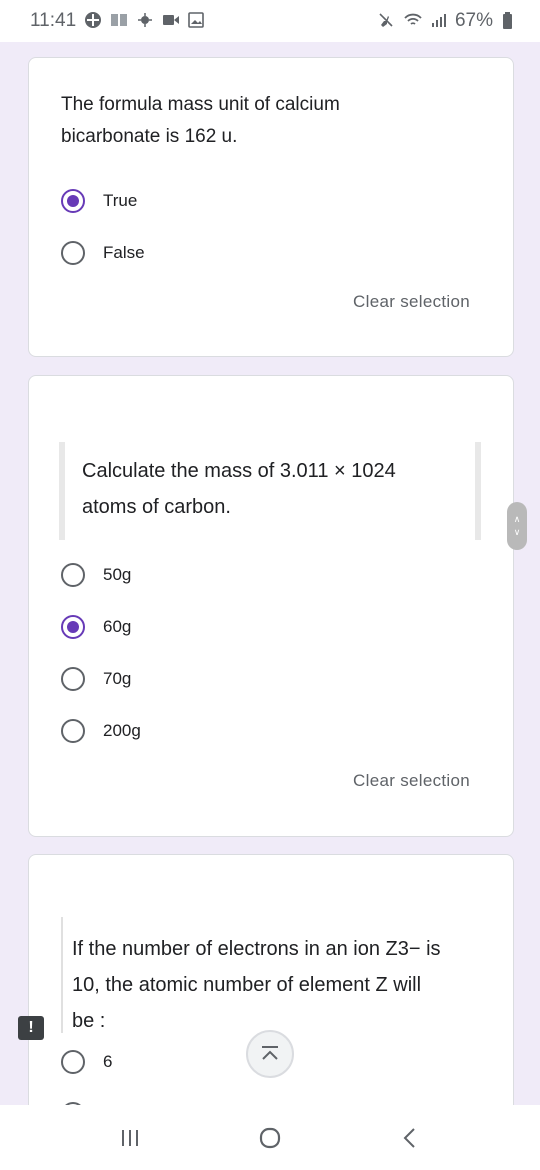  What do you see at coordinates (196, 21) in the screenshot?
I see `gallery-icon` at bounding box center [196, 21].